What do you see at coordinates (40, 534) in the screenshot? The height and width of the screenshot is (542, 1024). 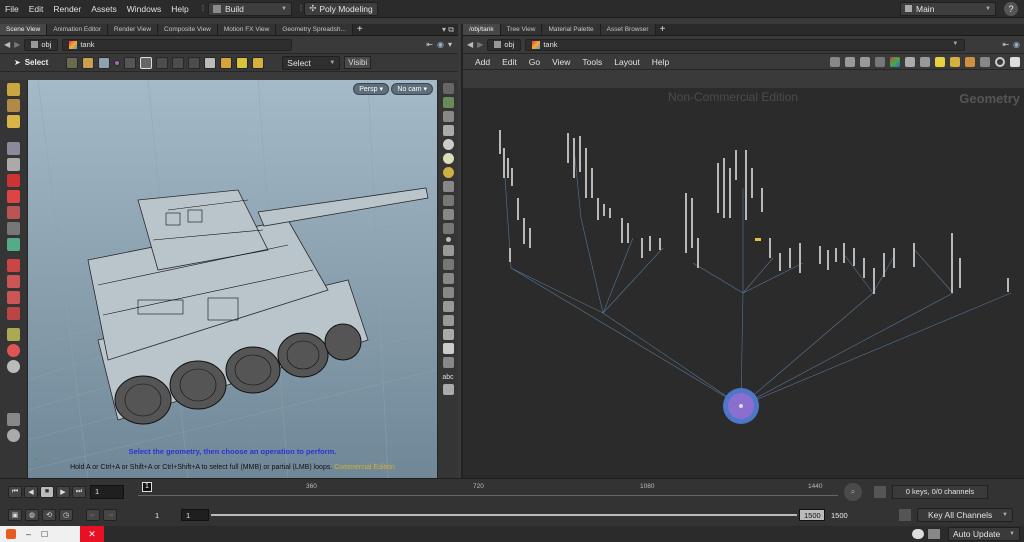 I see `taskbar-app-button: – ☐` at bounding box center [40, 534].